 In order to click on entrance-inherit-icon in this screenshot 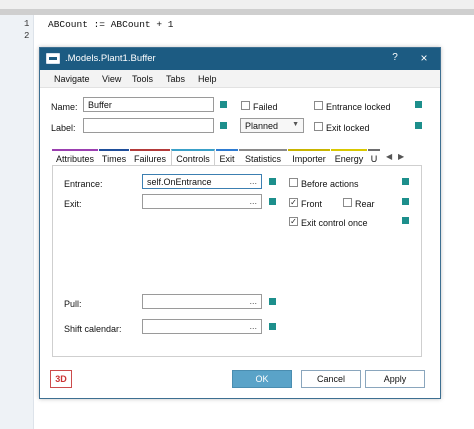, I will do `click(272, 181)`.